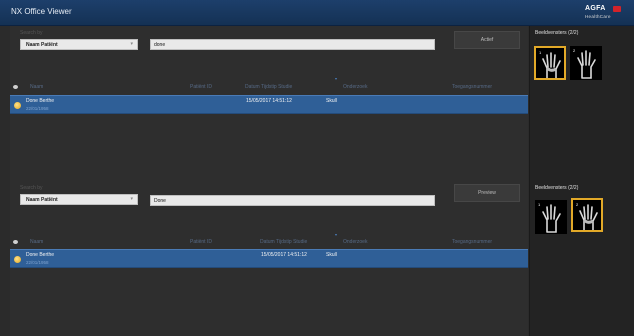 The image size is (634, 336). What do you see at coordinates (598, 16) in the screenshot?
I see `logo-subtitle: HealthCare` at bounding box center [598, 16].